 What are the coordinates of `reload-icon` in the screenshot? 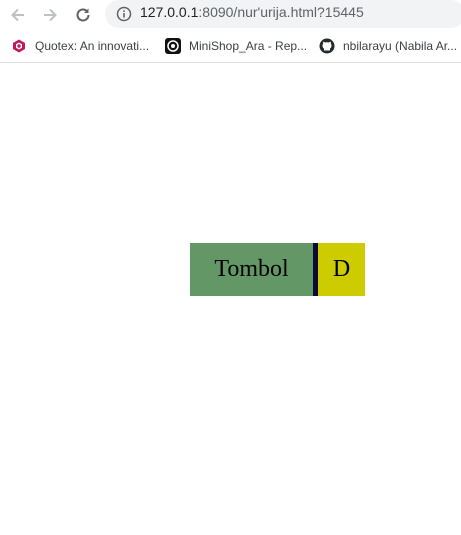 It's located at (83, 15).